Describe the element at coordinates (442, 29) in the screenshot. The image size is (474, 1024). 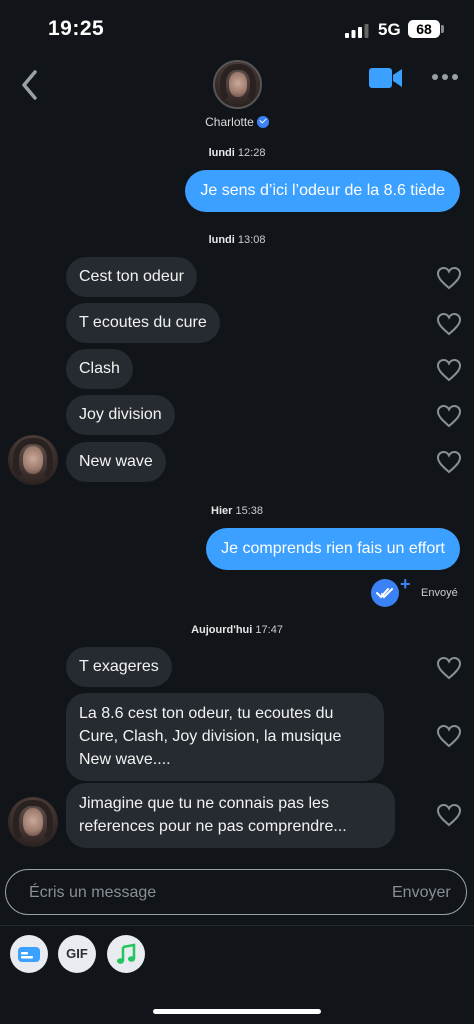
I see `battery-cap` at that location.